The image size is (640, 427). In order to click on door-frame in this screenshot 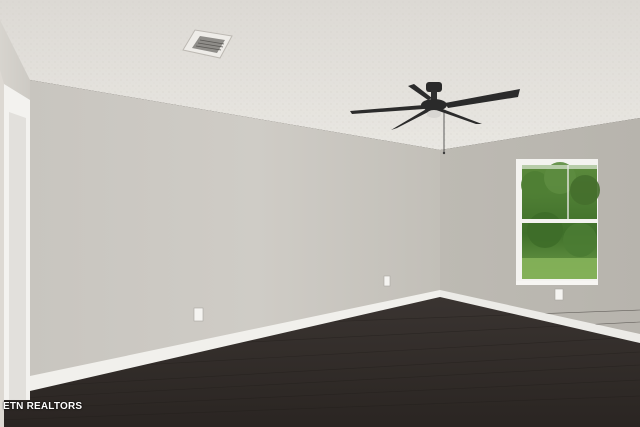, I will do `click(15, 248)`.